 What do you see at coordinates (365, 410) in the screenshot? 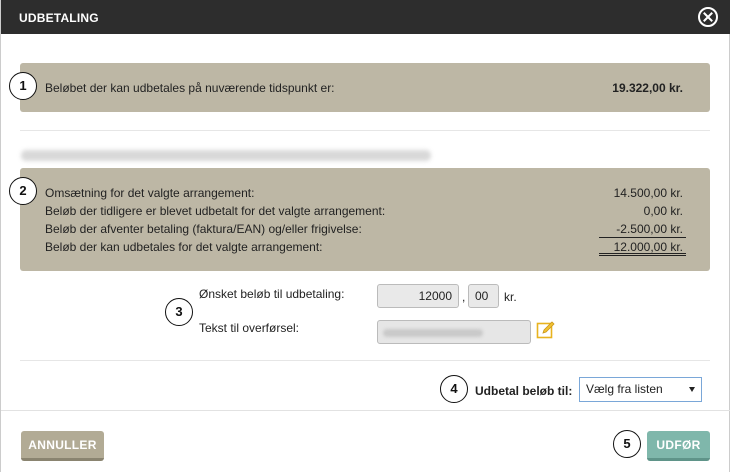
I see `footer-divider` at bounding box center [365, 410].